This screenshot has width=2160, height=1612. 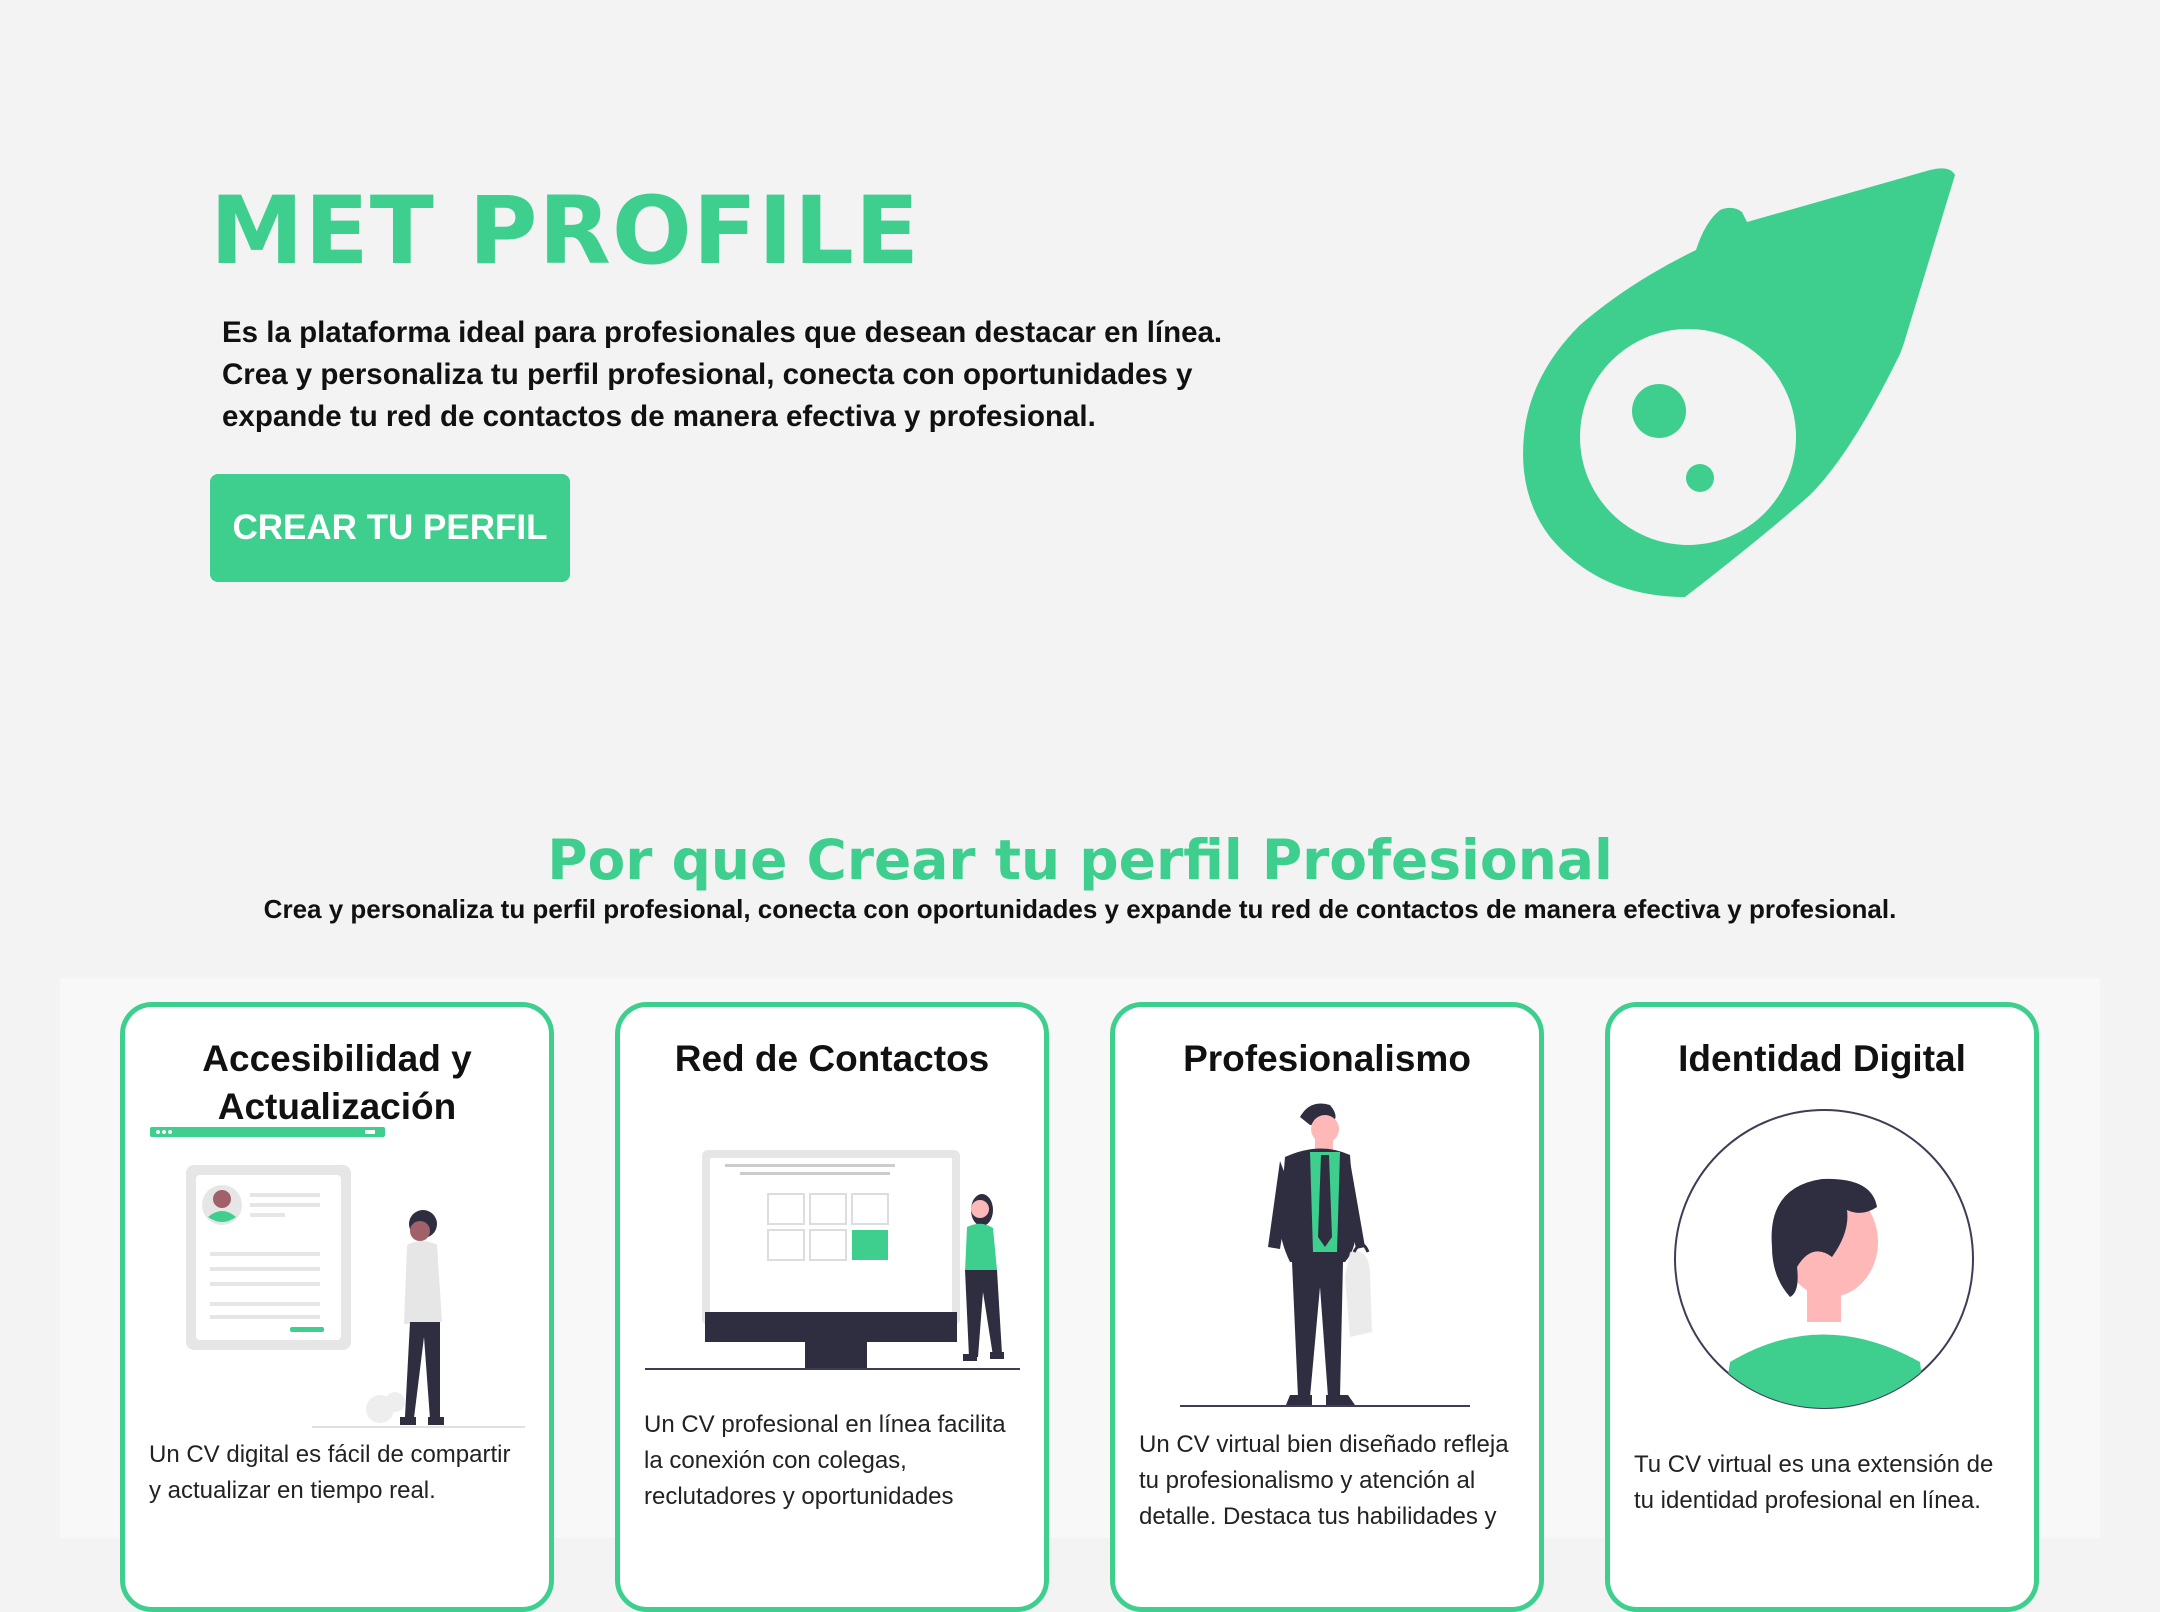 What do you see at coordinates (565, 231) in the screenshot?
I see `hero-title: MET PROFILE` at bounding box center [565, 231].